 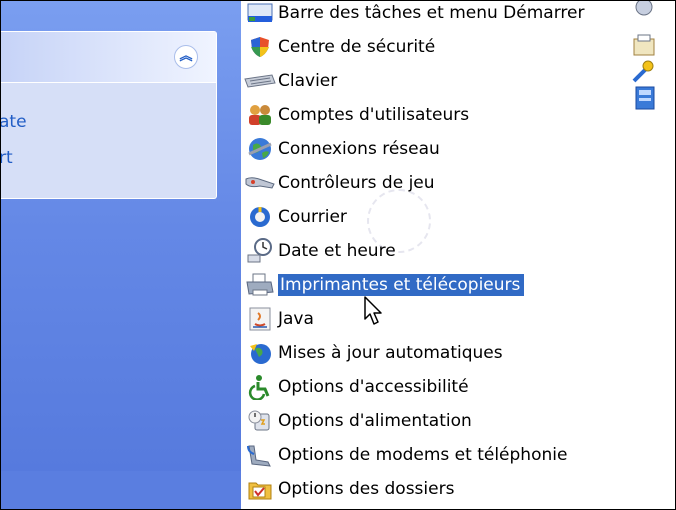 I want to click on list-item-date-time: Date et heure, so click(x=320, y=251).